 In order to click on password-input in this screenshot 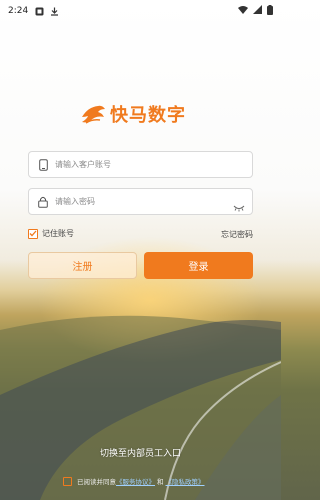, I will do `click(140, 201)`.